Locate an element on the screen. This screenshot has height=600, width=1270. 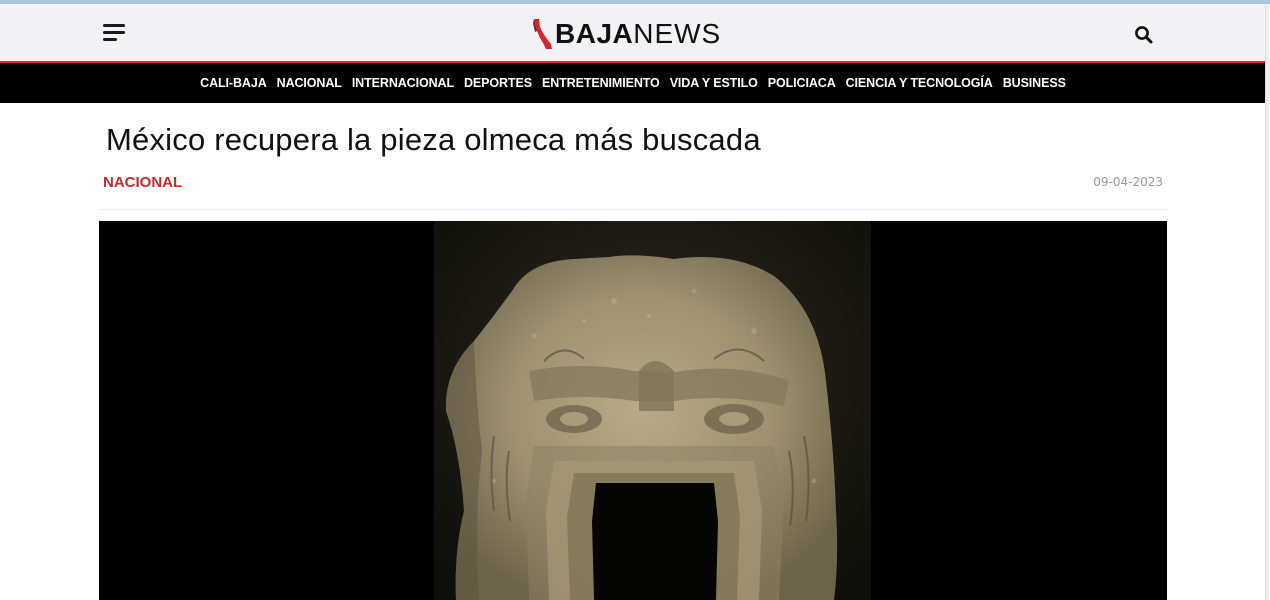
site-logo: BAJA NEWS is located at coordinates (626, 34).